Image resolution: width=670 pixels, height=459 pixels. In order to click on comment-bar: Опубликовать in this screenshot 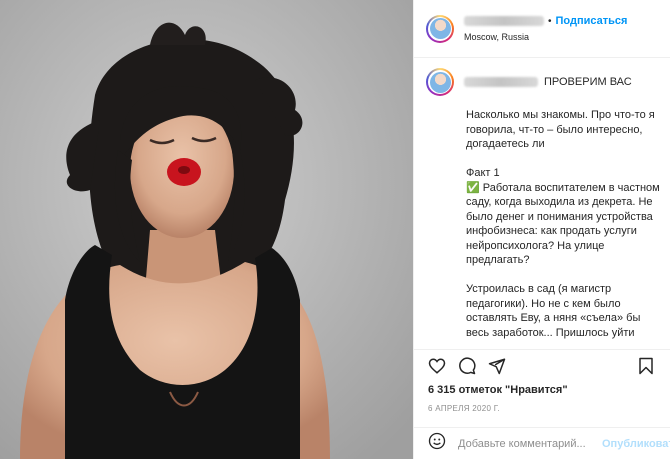, I will do `click(542, 443)`.